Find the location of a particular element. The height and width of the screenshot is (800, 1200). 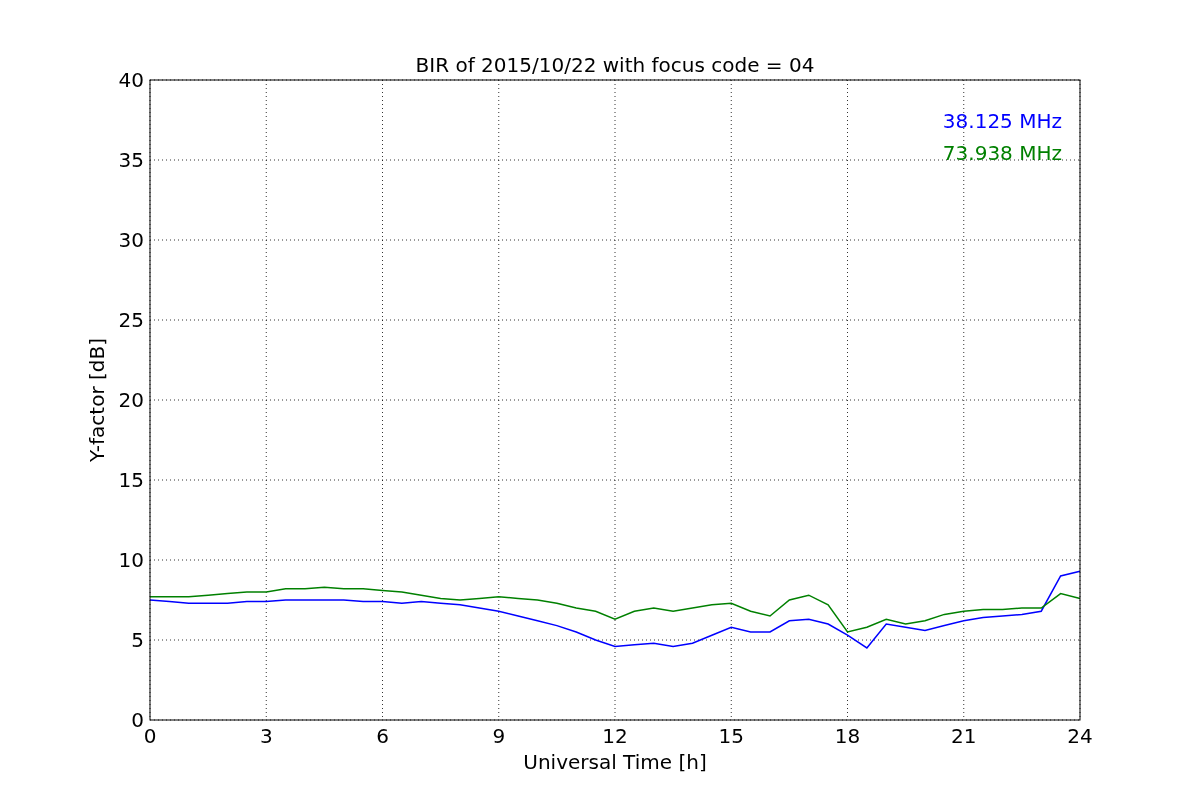

x-tick-label: 0 is located at coordinates (150, 736).